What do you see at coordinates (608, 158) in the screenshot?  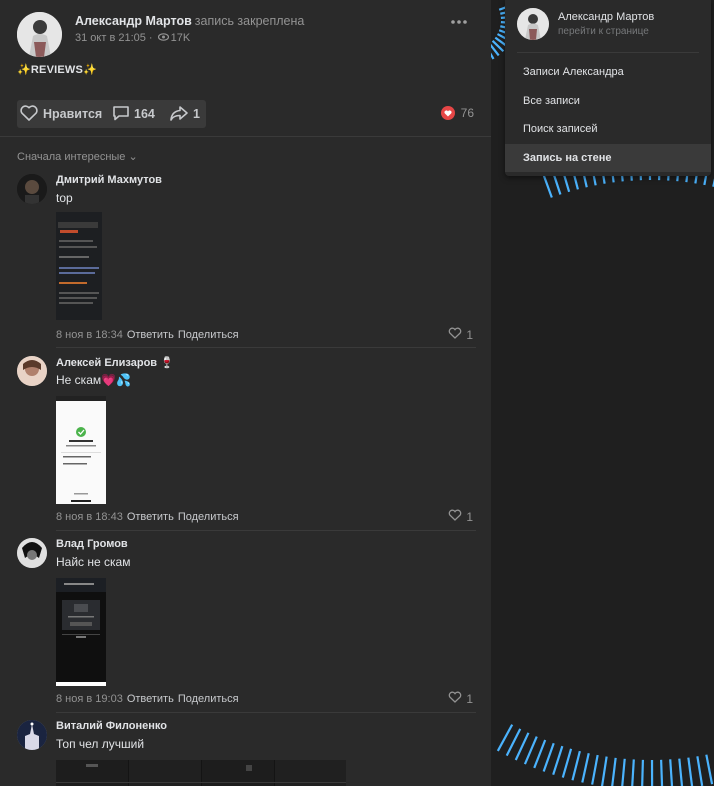 I see `menu-item-wall-post: Запись на стене` at bounding box center [608, 158].